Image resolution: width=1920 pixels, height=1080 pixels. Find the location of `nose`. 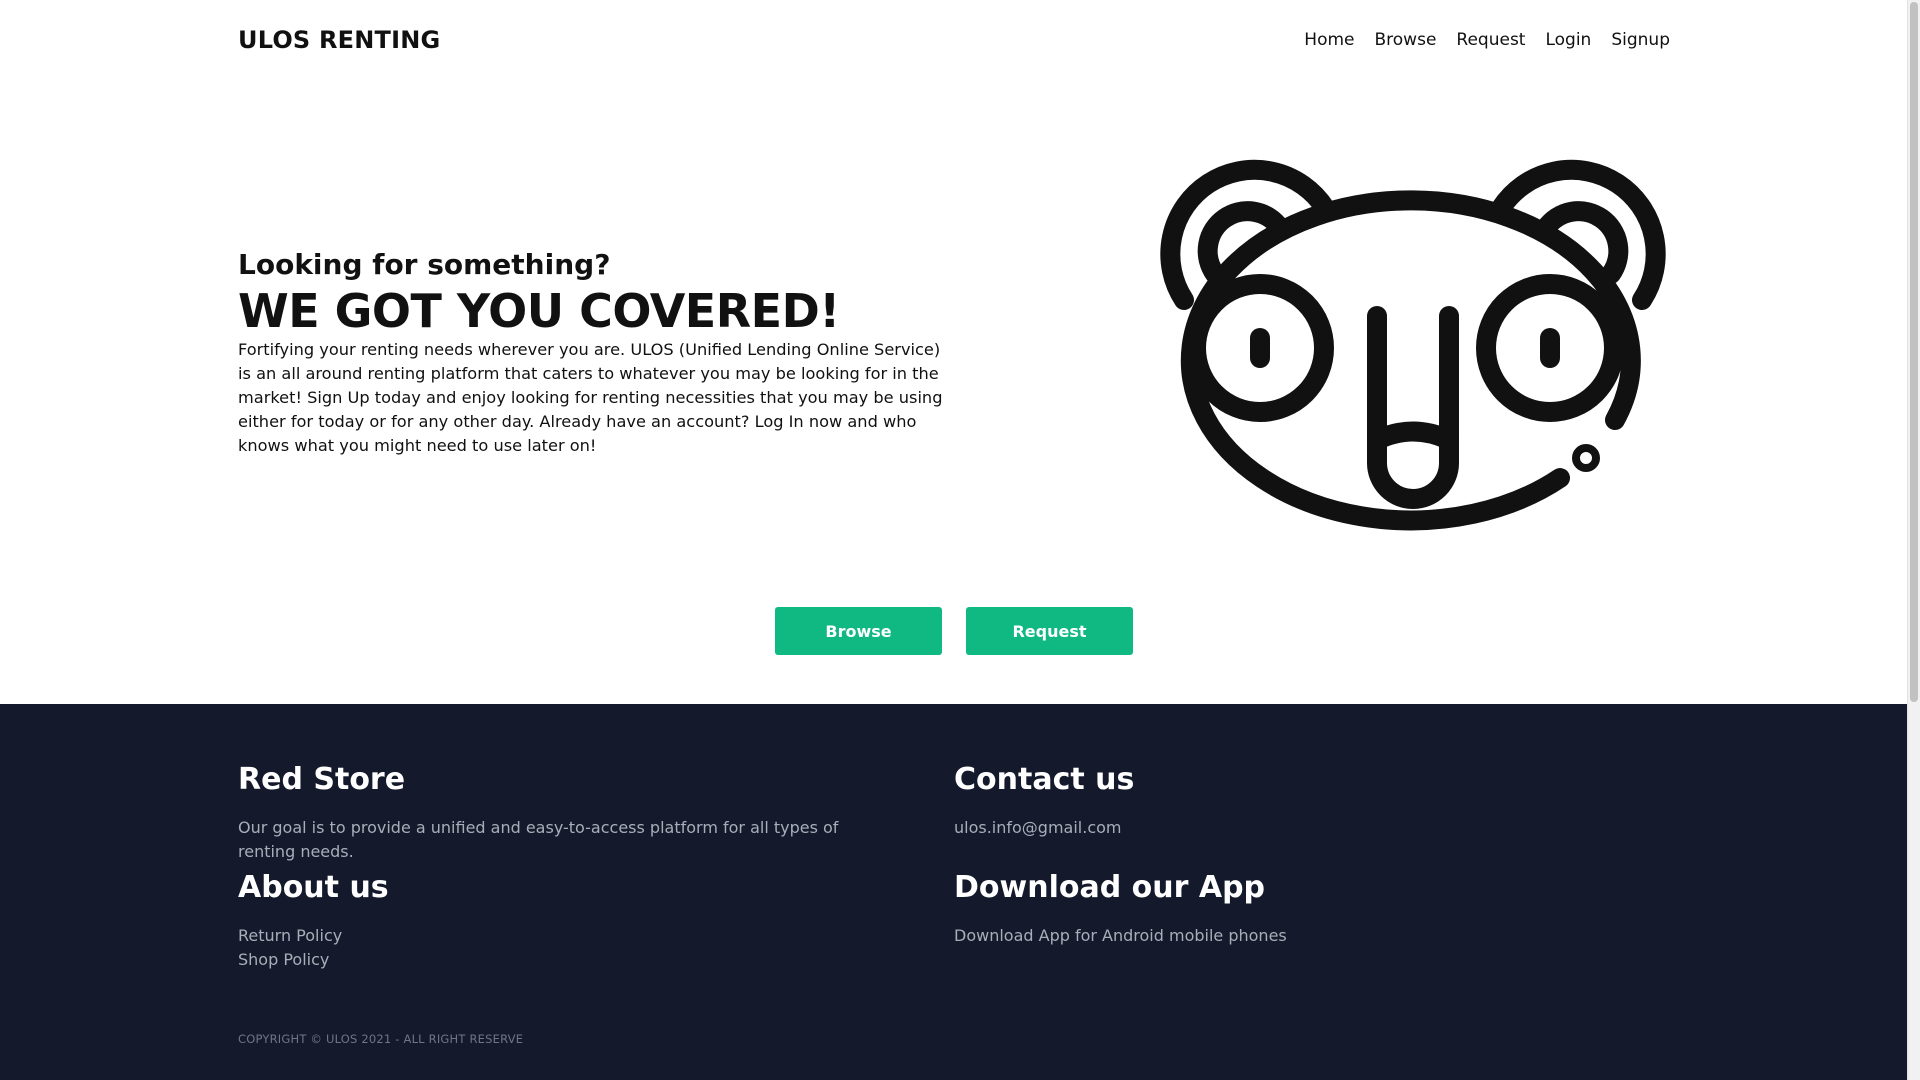

nose is located at coordinates (1413, 407).